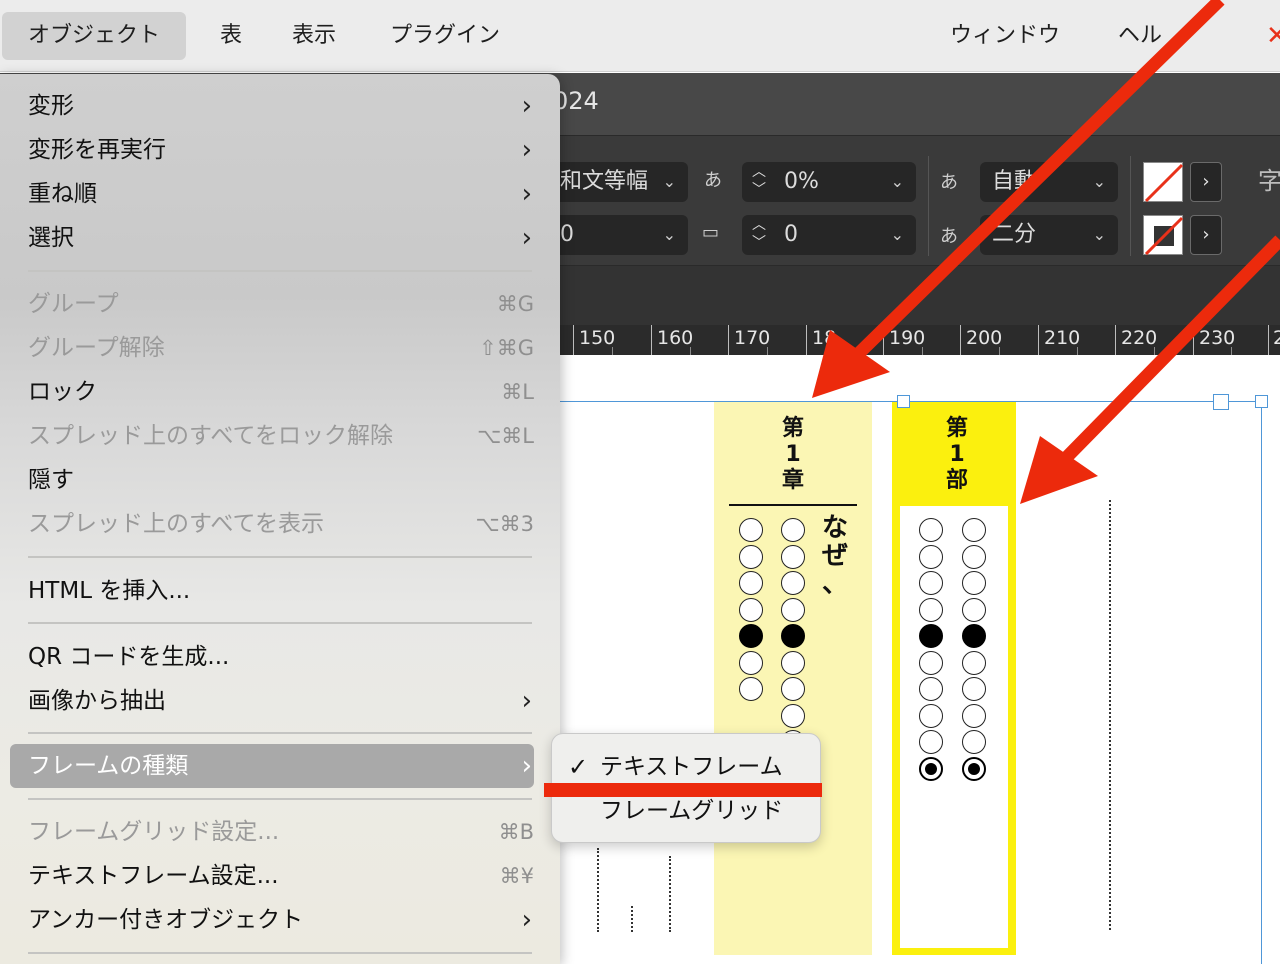  Describe the element at coordinates (1140, 36) in the screenshot. I see `menu-help: ヘル` at that location.